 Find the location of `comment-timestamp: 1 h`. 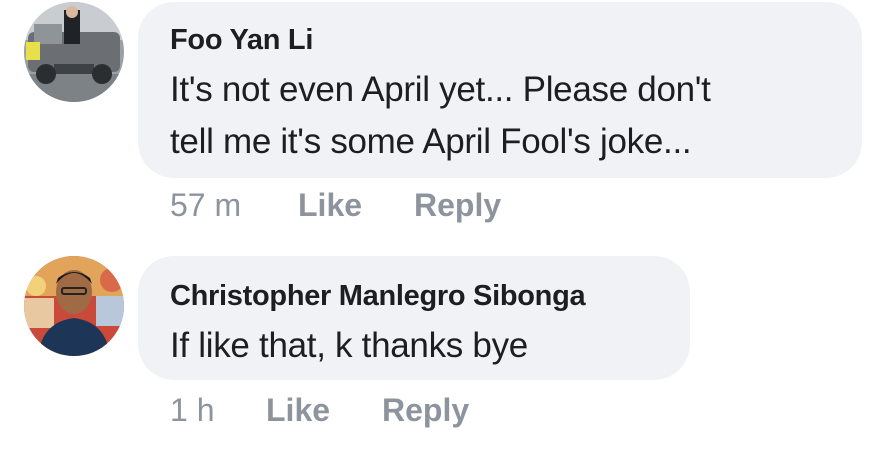

comment-timestamp: 1 h is located at coordinates (192, 410).